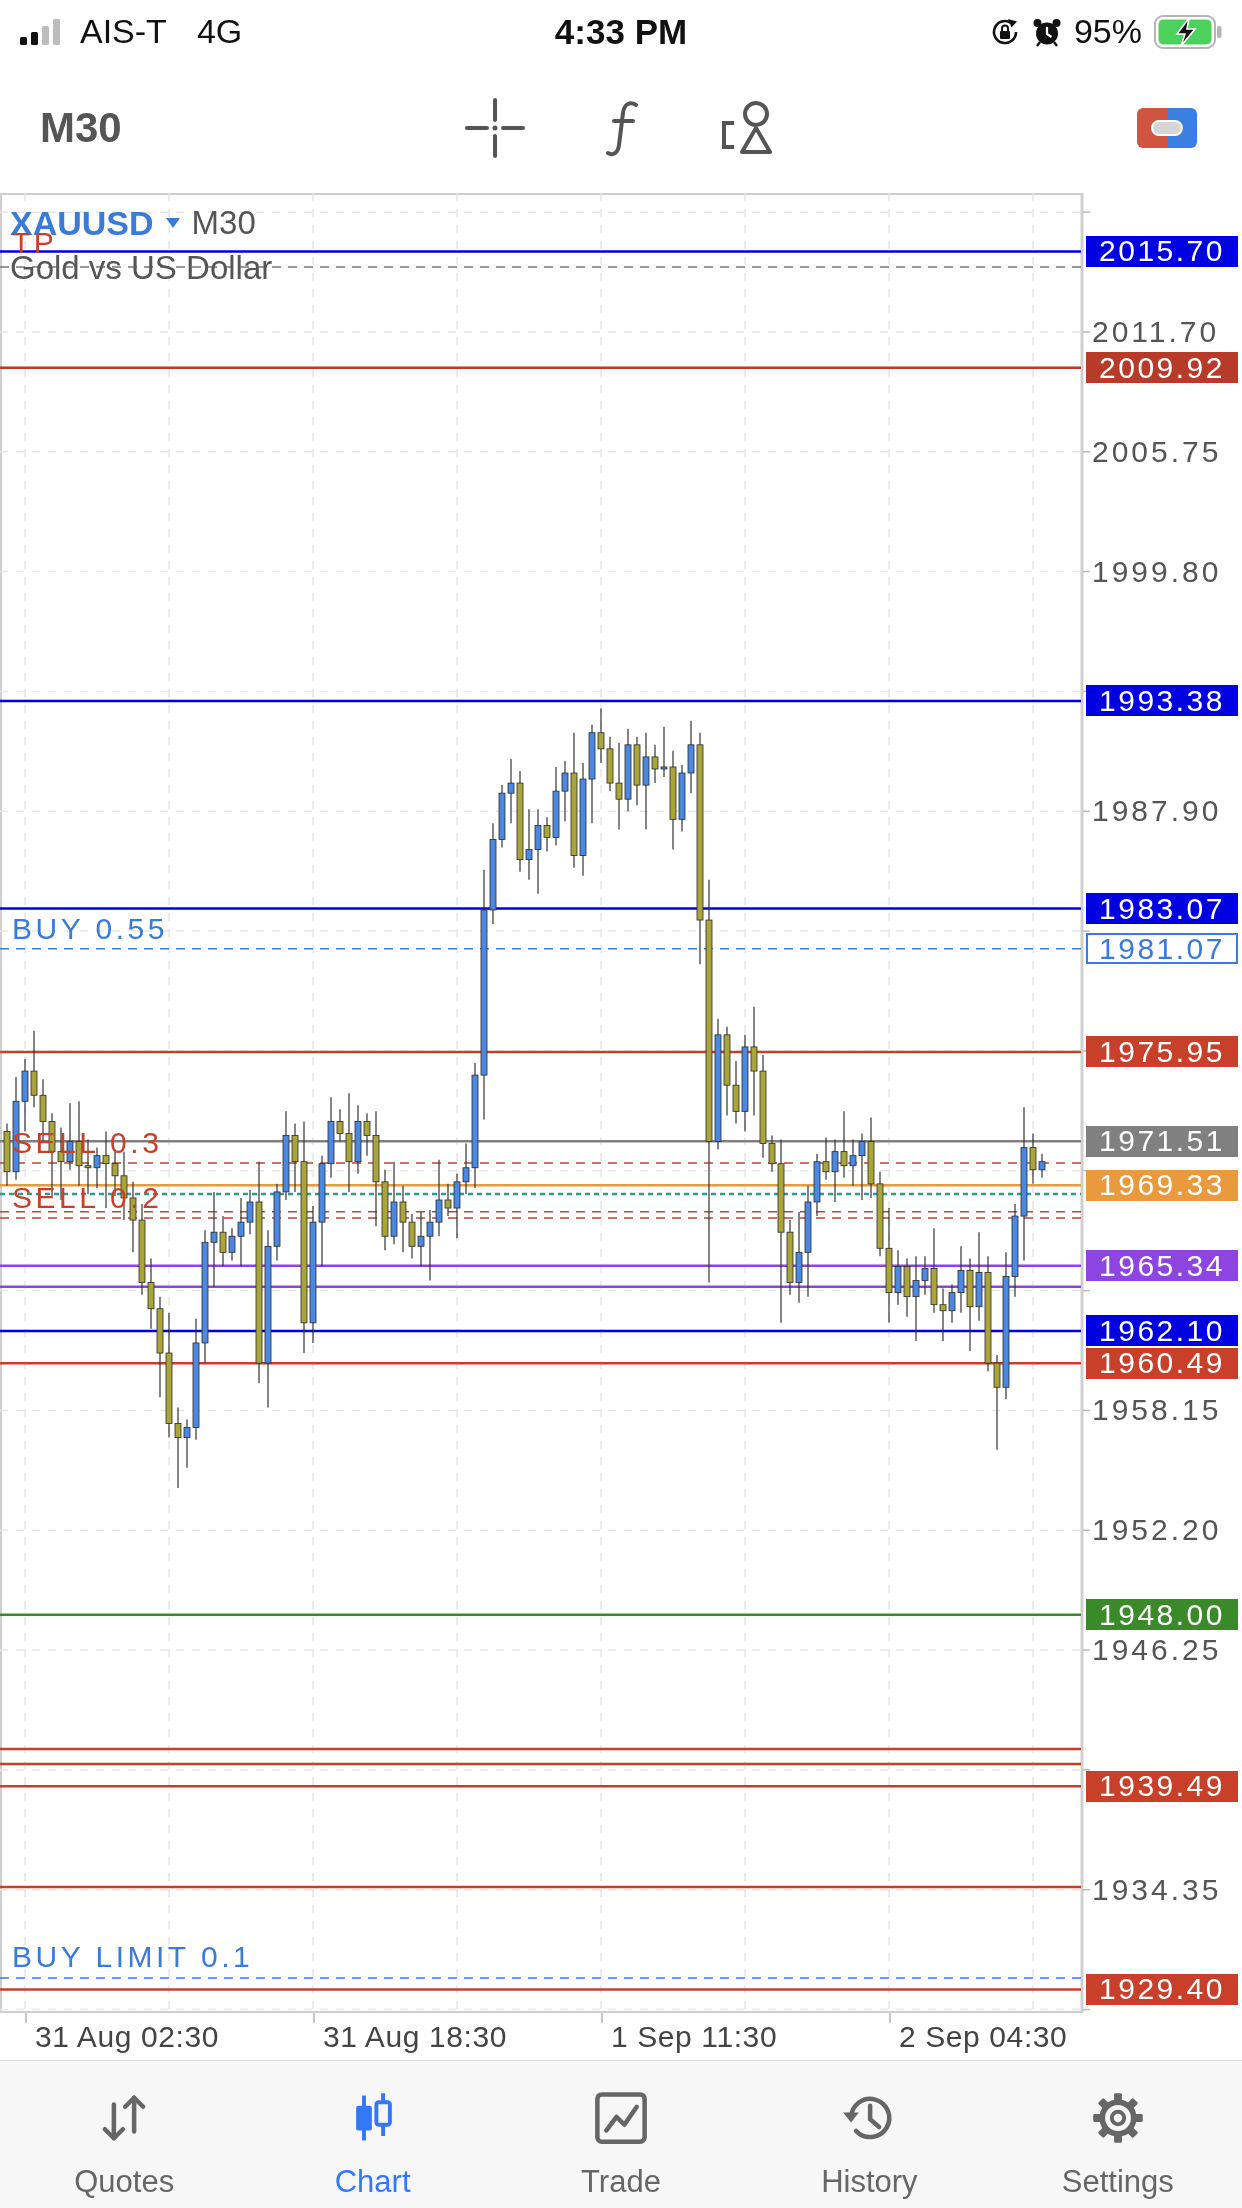 The width and height of the screenshot is (1242, 2208). I want to click on battery-percent: 95%, so click(1107, 31).